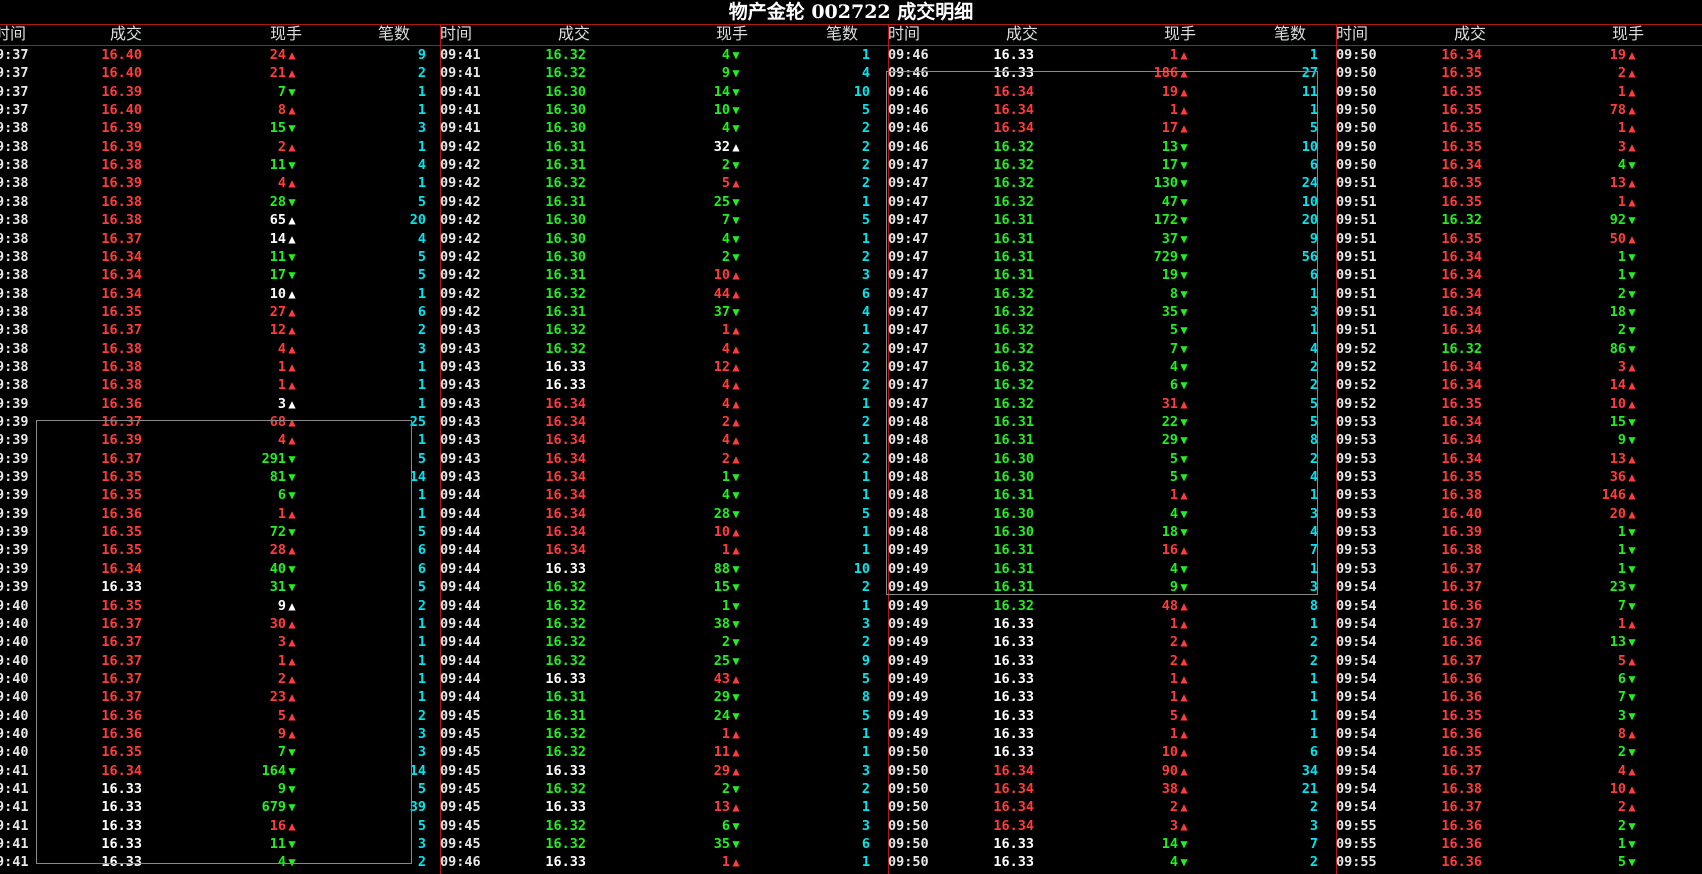 This screenshot has height=874, width=1702. I want to click on trade-row: 09:42 16.31 25 ▼ 1, so click(664, 202).